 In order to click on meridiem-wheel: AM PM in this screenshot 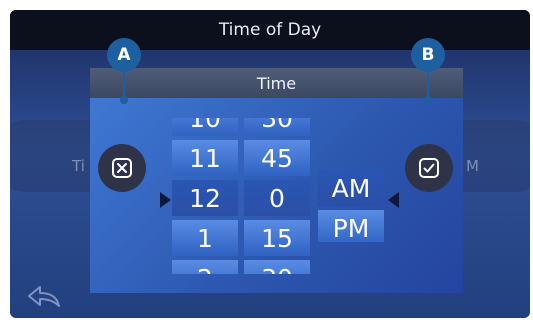, I will do `click(351, 206)`.